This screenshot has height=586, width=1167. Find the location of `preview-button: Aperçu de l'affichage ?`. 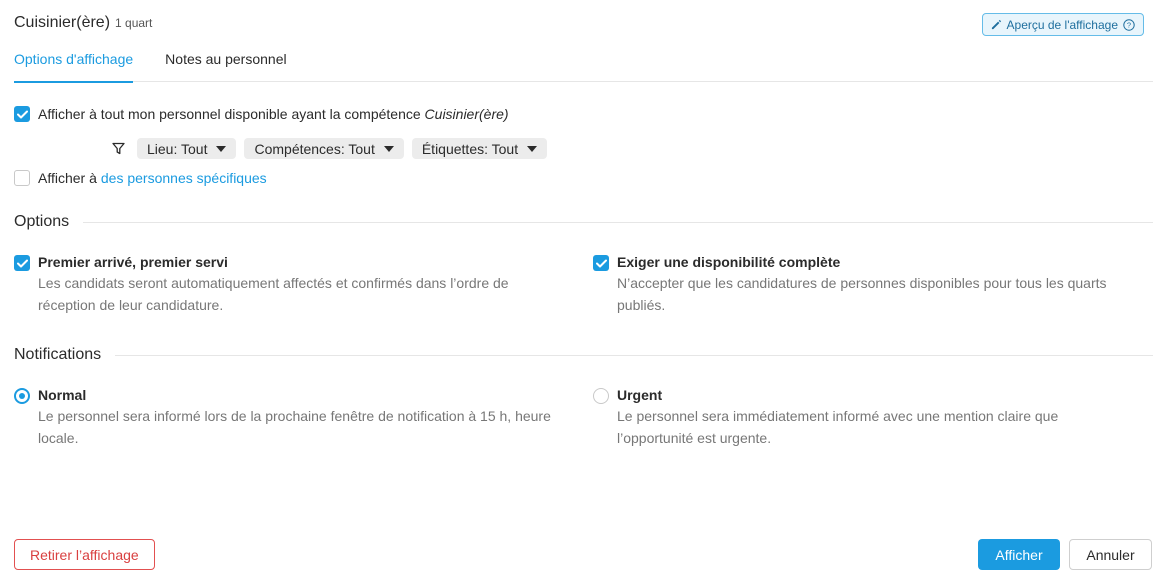

preview-button: Aperçu de l'affichage ? is located at coordinates (1062, 24).